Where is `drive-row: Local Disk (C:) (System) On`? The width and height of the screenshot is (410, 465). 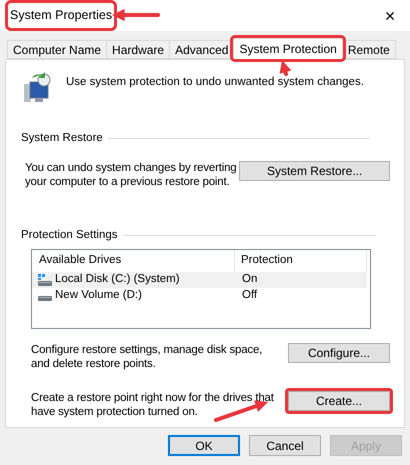 drive-row: Local Disk (C:) (System) On is located at coordinates (199, 280).